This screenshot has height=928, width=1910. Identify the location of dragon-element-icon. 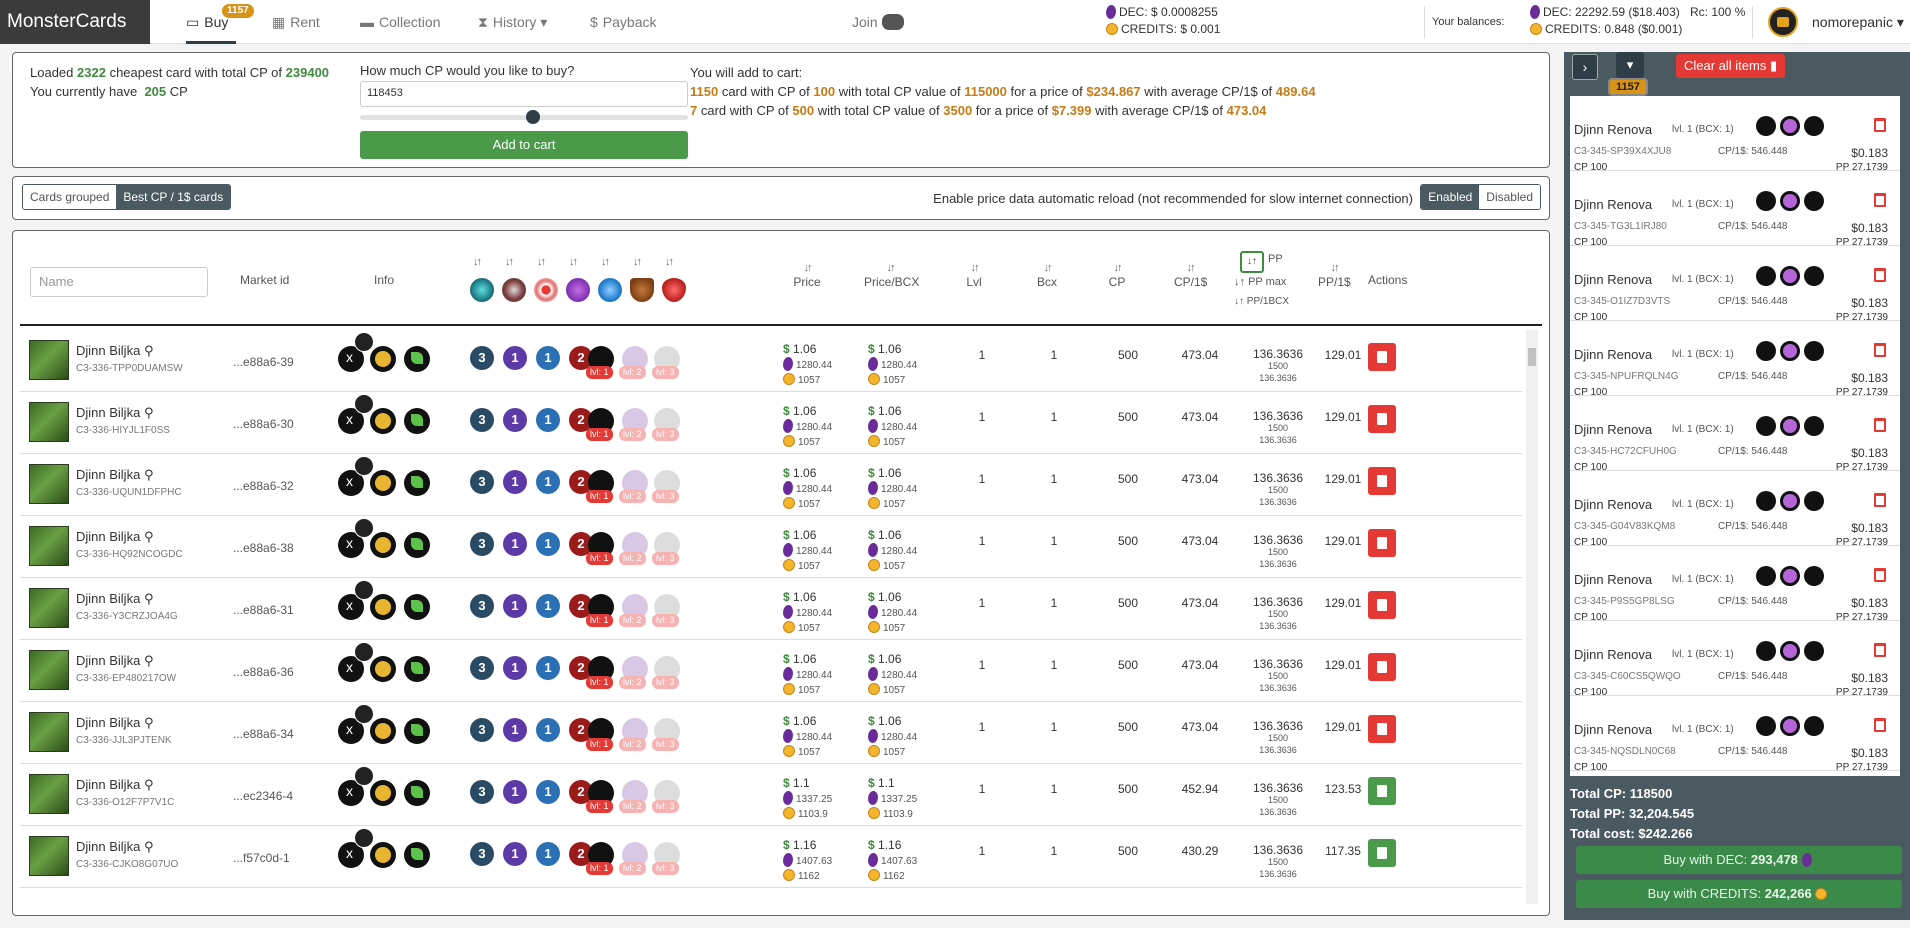
(578, 290).